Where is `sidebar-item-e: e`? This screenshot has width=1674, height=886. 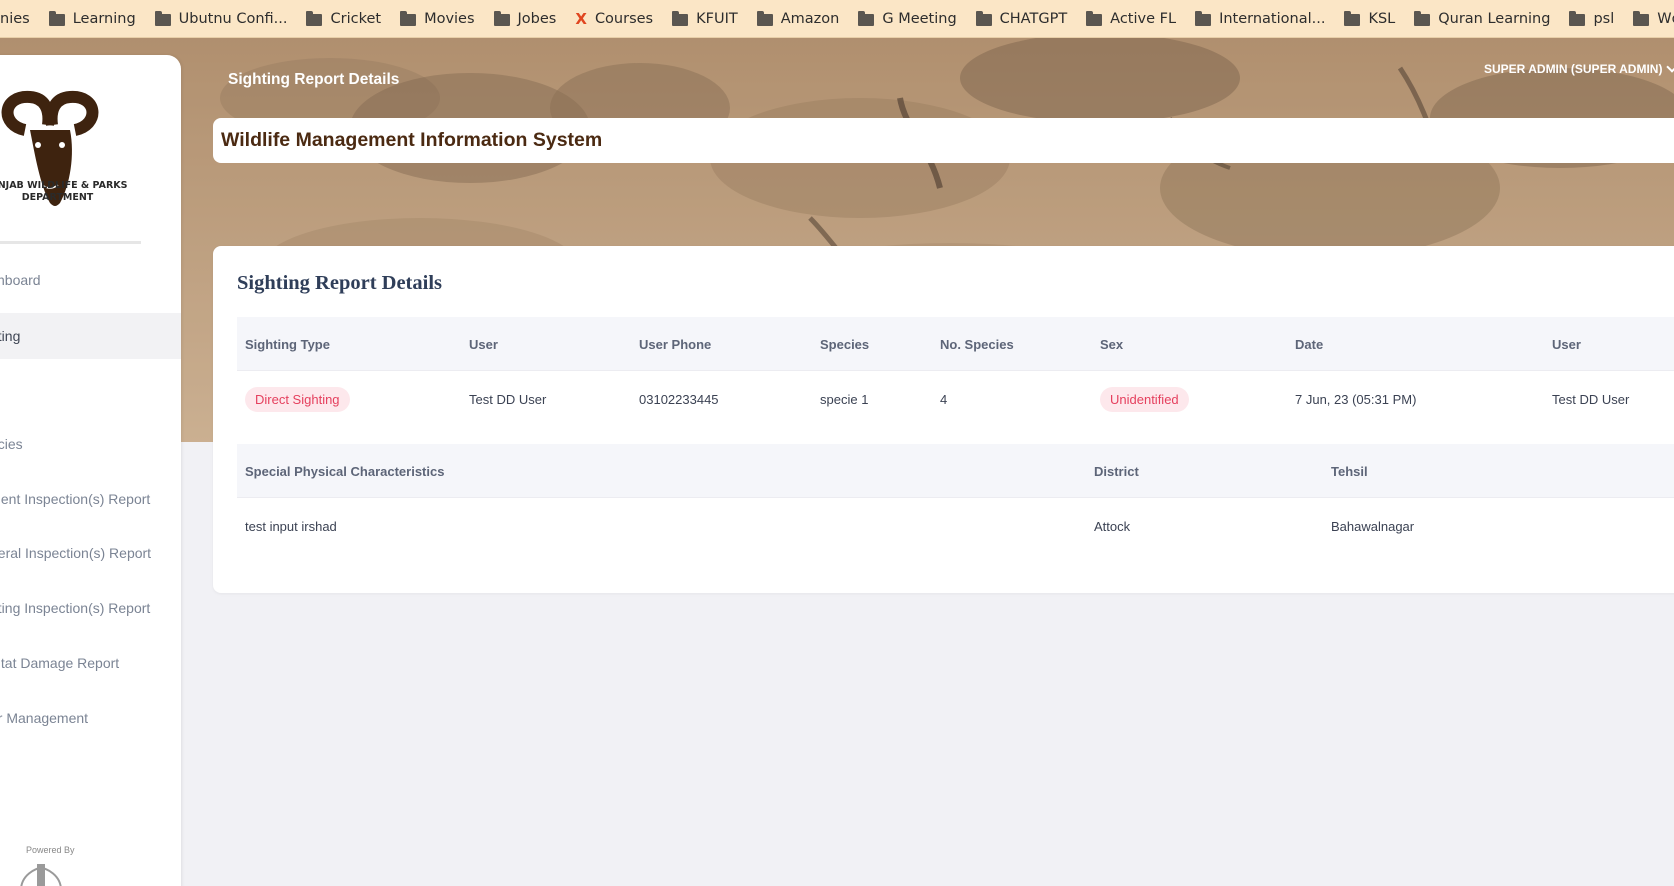
sidebar-item-e: e is located at coordinates (90, 390).